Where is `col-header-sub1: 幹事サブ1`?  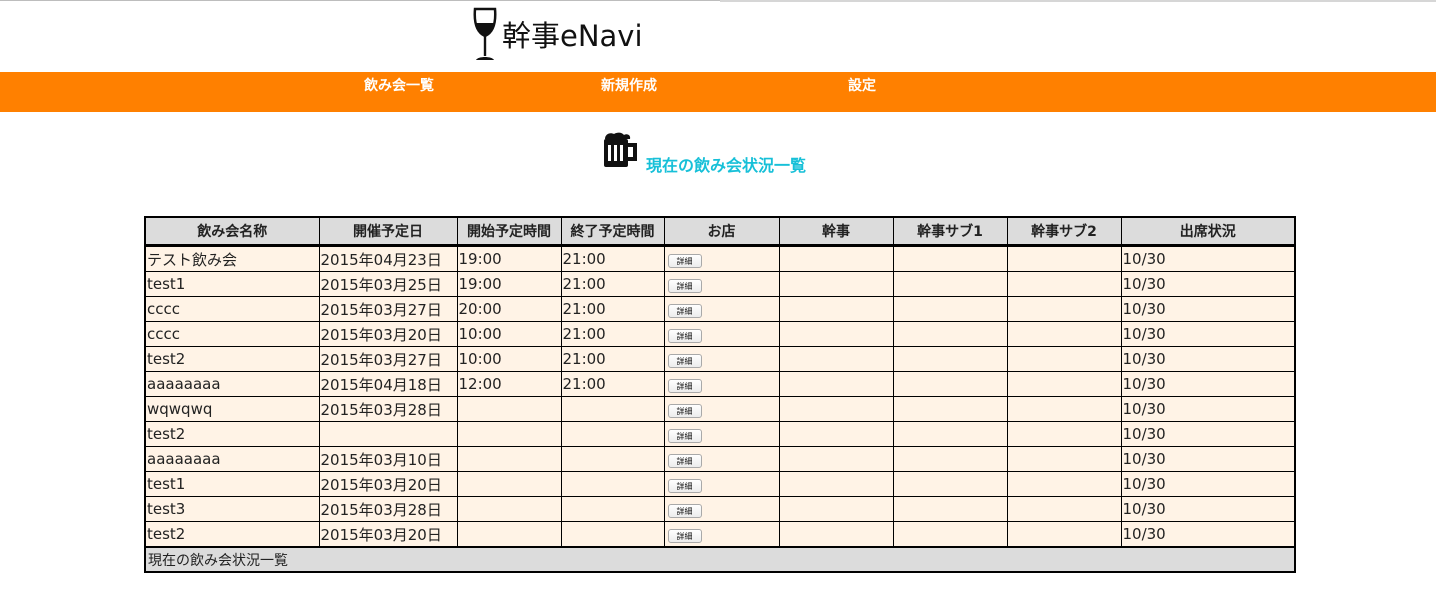 col-header-sub1: 幹事サブ1 is located at coordinates (950, 231).